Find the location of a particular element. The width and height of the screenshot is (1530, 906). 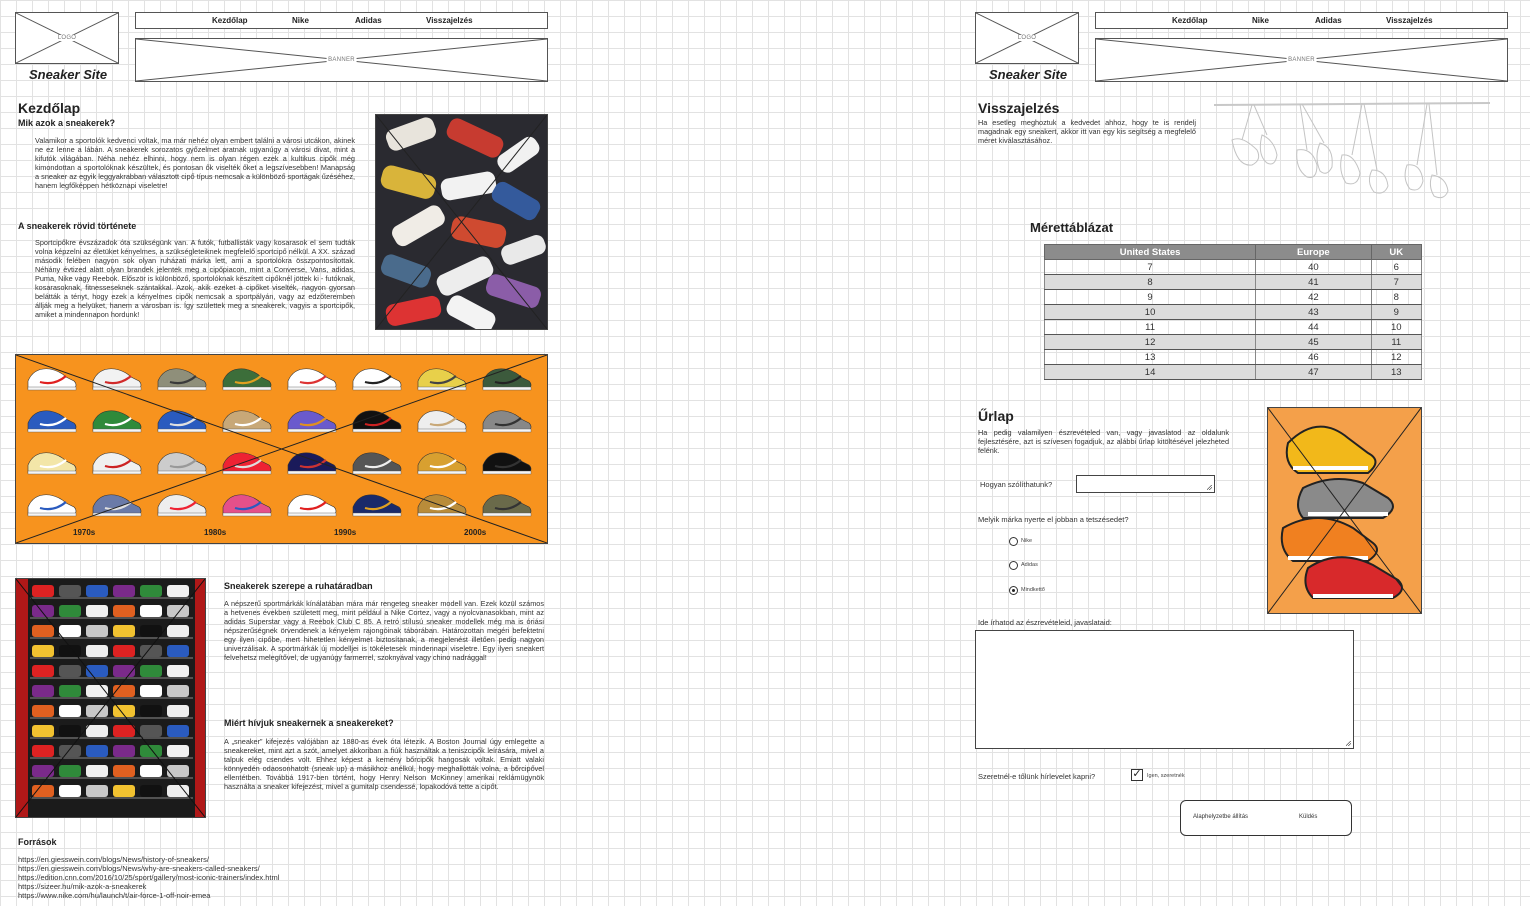

size-cell: 47 is located at coordinates (1313, 372).